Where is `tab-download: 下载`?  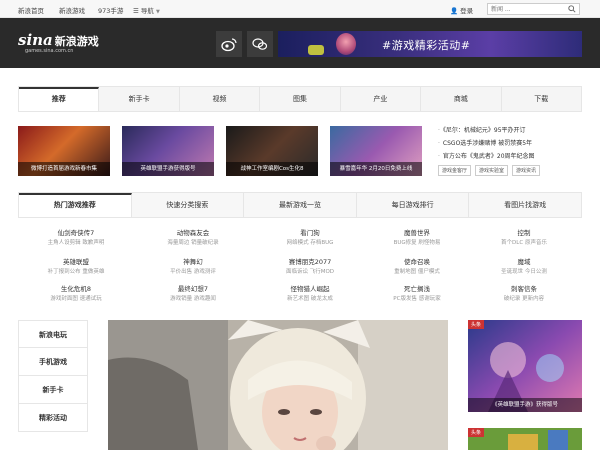 tab-download: 下载 is located at coordinates (541, 99).